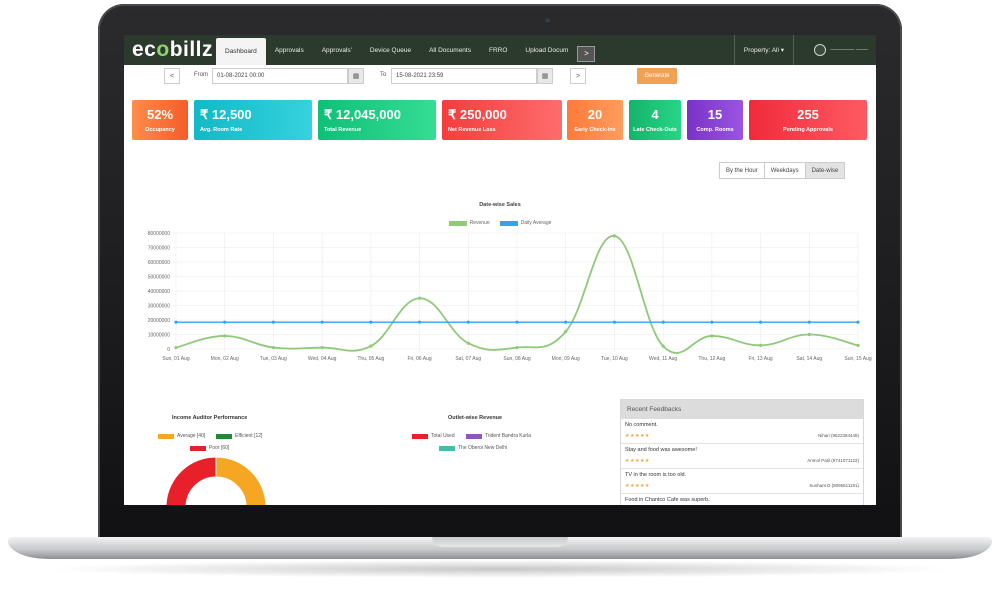 This screenshot has width=1000, height=604. I want to click on auditor-legend-item-2: Poor [60], so click(209, 448).